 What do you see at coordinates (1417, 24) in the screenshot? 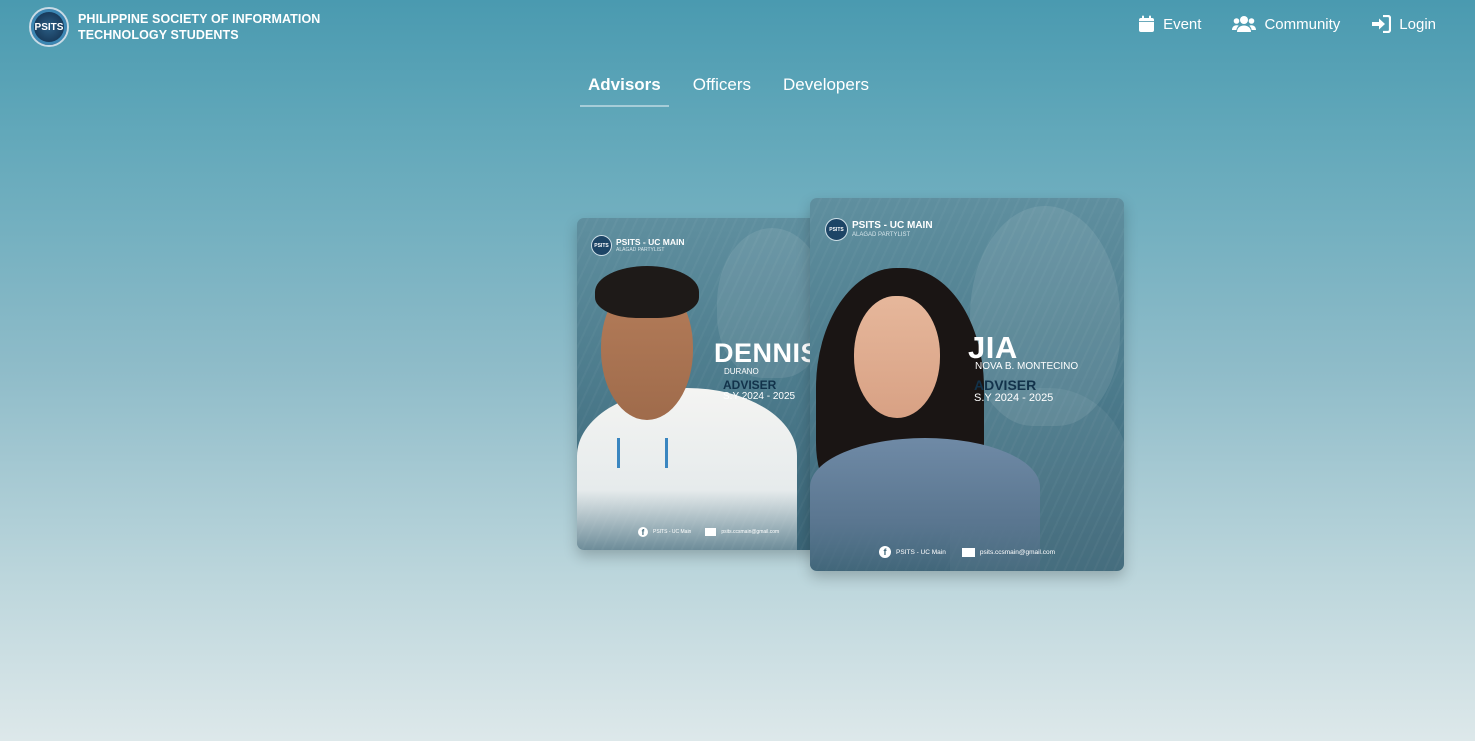
I see `nav-login-label: Login` at bounding box center [1417, 24].